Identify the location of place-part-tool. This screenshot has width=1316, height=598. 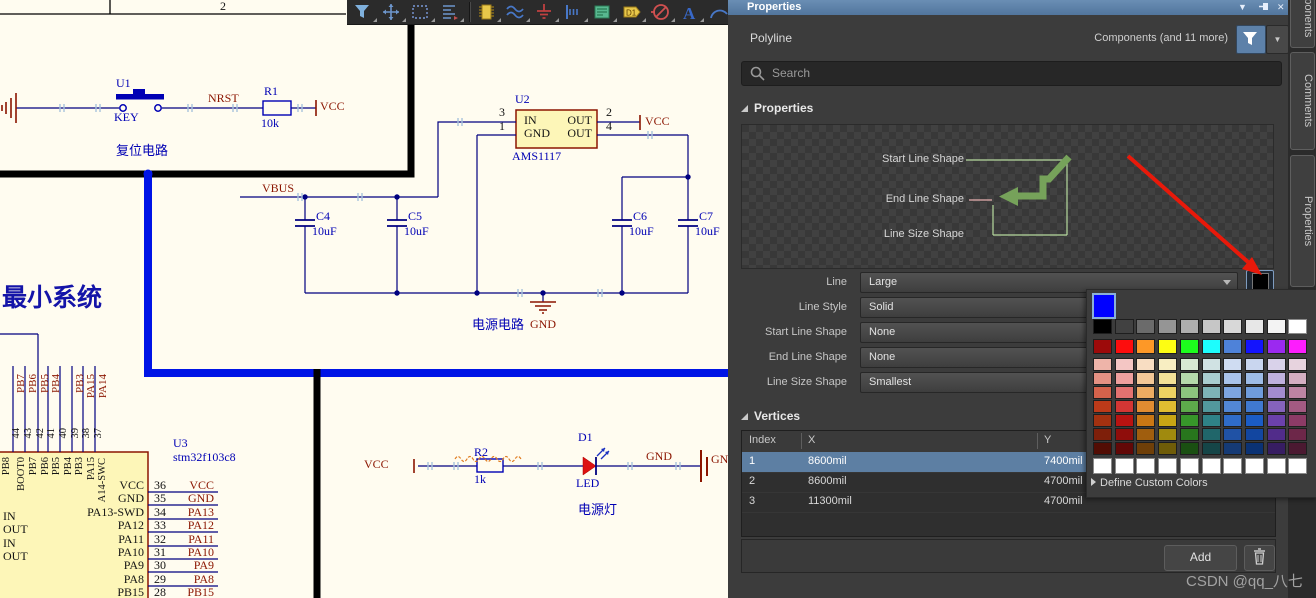
(489, 12).